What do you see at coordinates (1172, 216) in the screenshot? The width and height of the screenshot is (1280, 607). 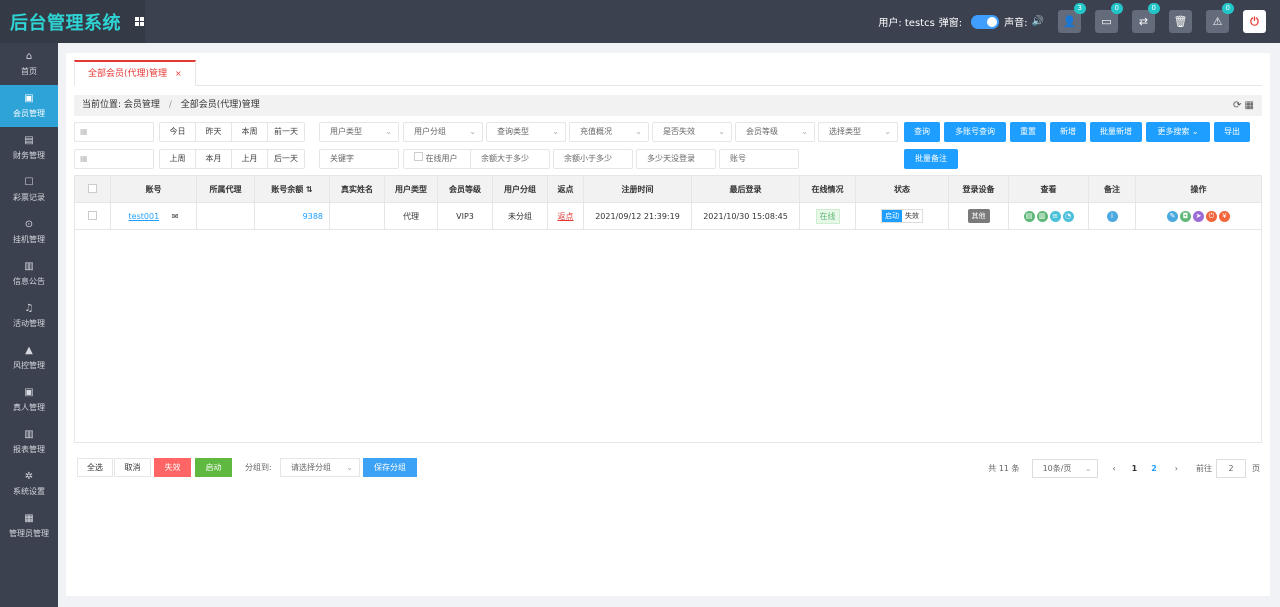 I see `edit-icon: ✎` at bounding box center [1172, 216].